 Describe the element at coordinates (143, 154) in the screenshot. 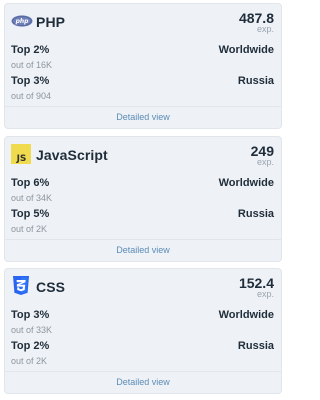

I see `card-header: JS JavaScript 249 exp.` at that location.